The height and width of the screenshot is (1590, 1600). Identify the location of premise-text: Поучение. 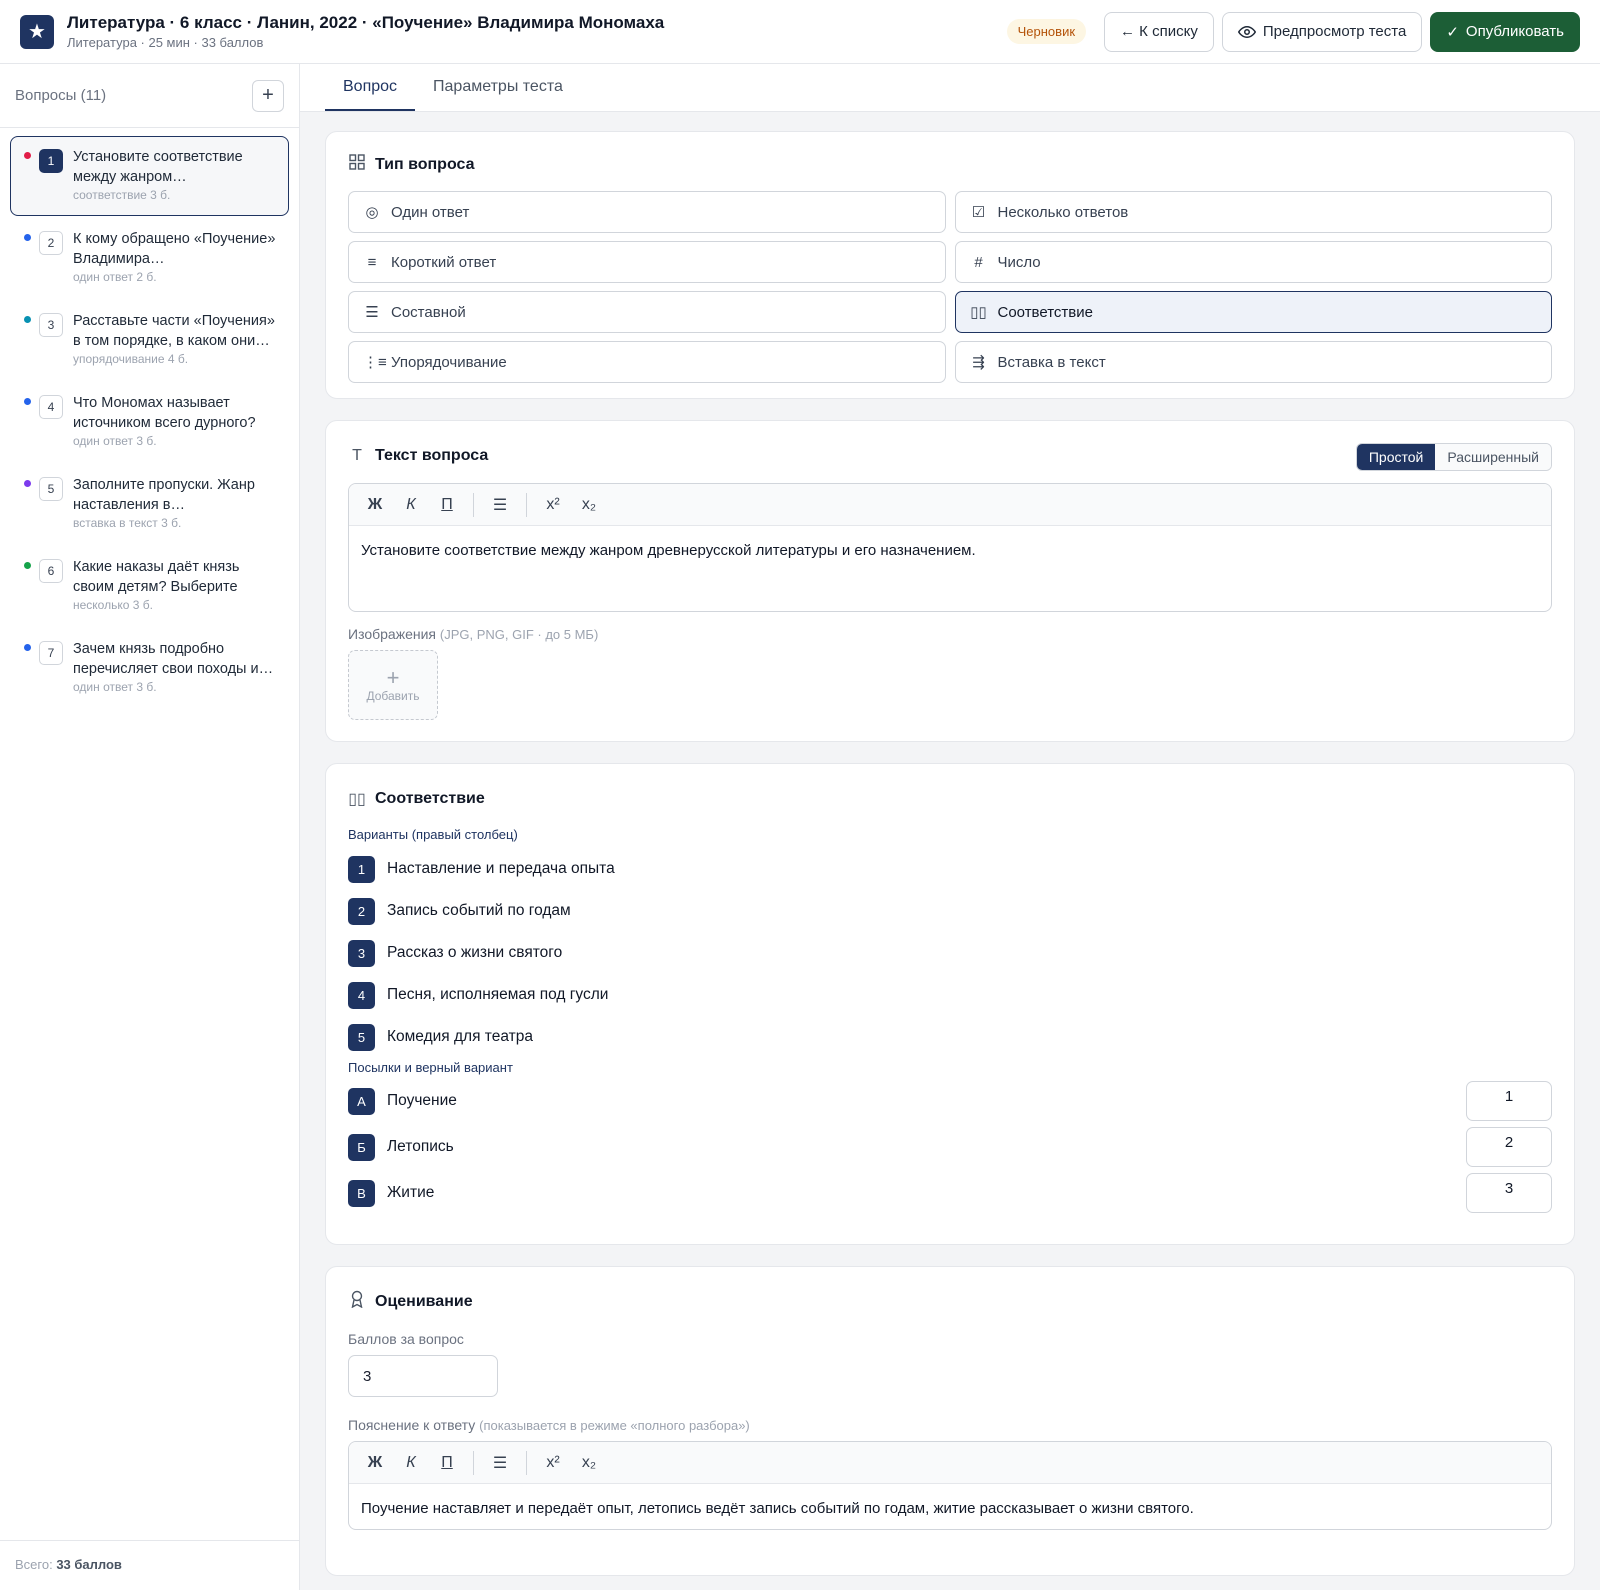
(422, 1101).